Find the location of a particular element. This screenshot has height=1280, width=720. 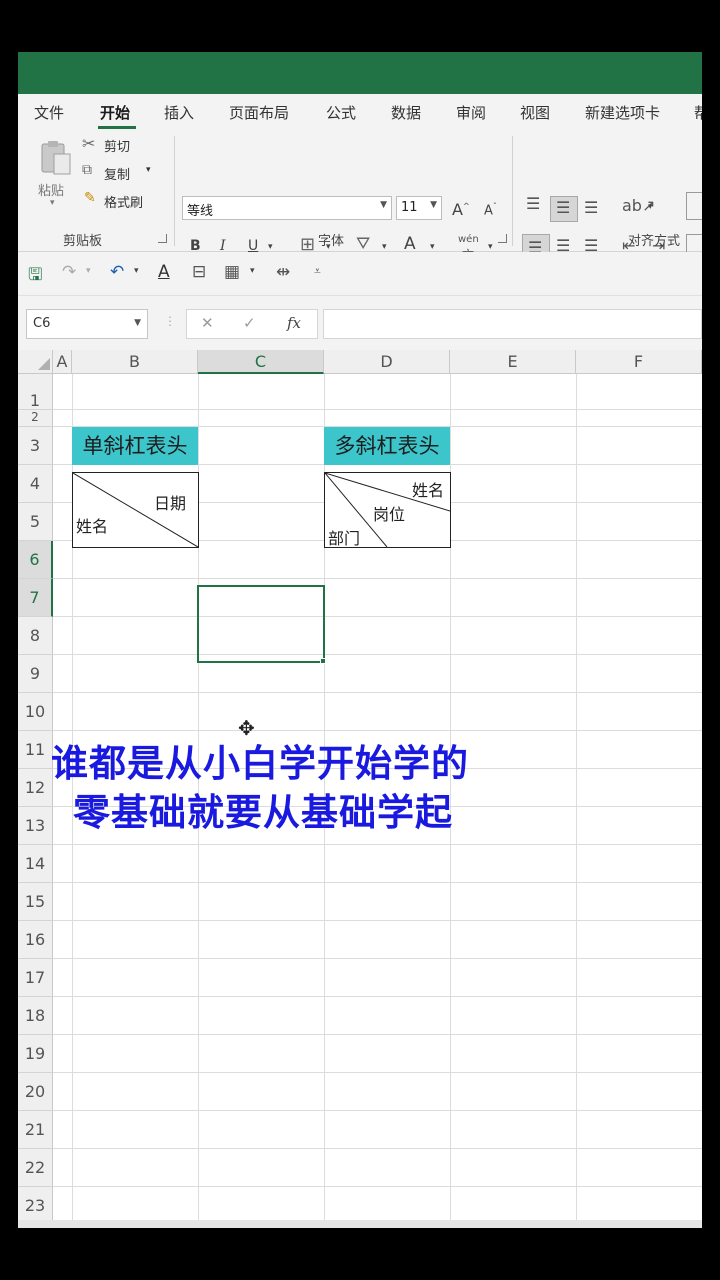

tab-file: 文件 is located at coordinates (49, 112).